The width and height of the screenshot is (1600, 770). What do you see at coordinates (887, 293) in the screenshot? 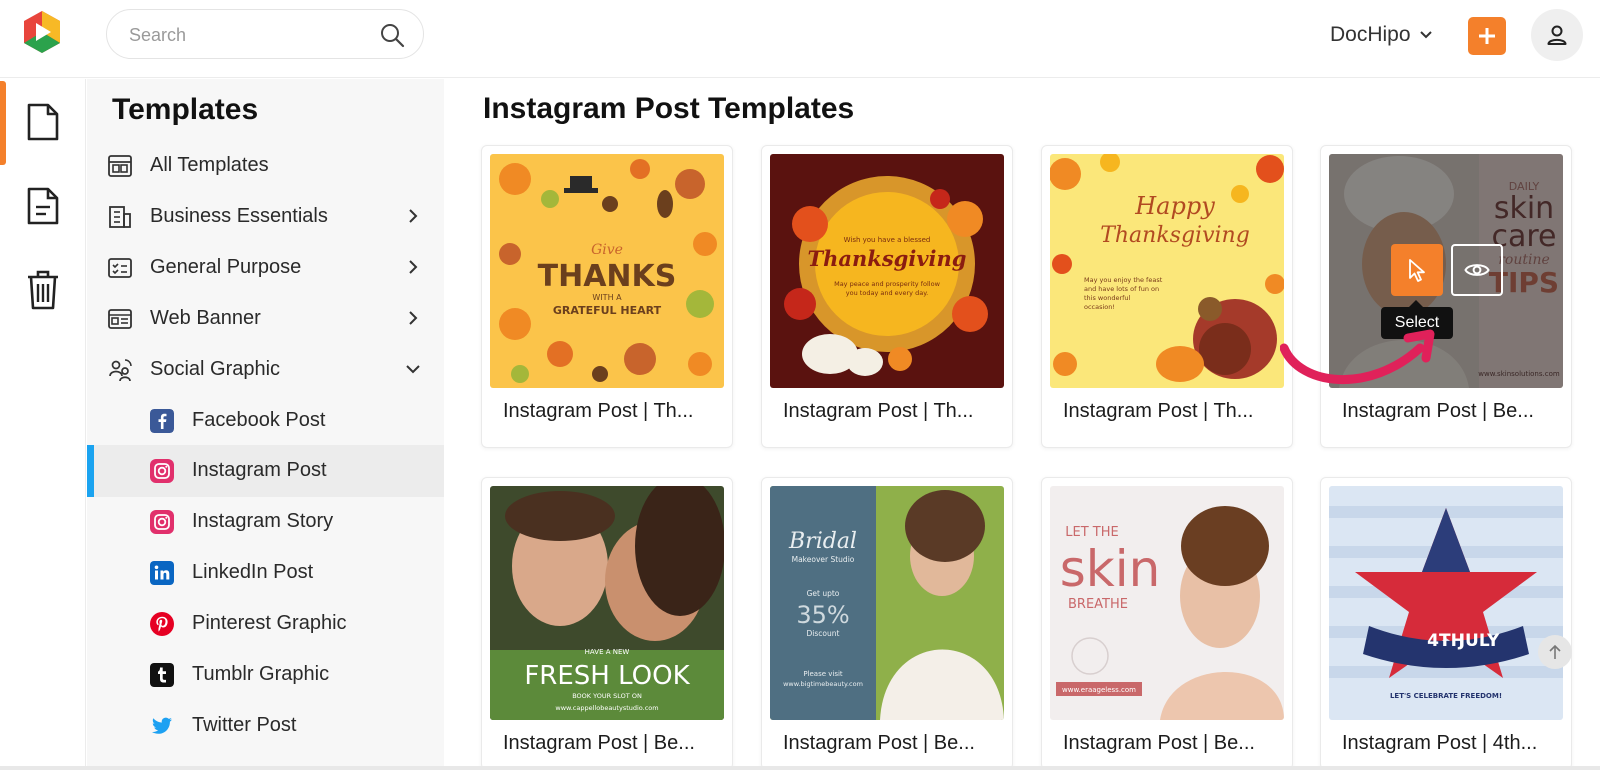
I see `thumb-text: you today and every day.` at bounding box center [887, 293].